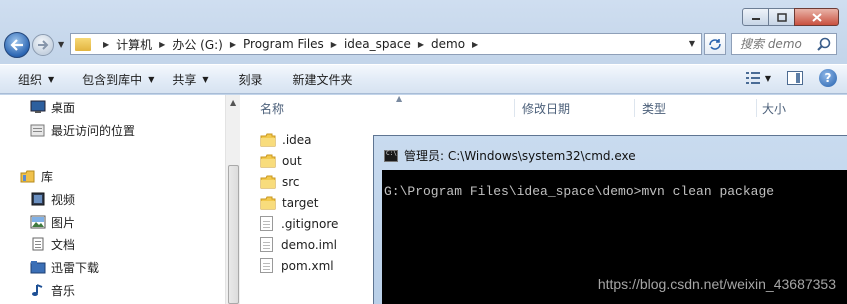 The height and width of the screenshot is (304, 847). Describe the element at coordinates (184, 79) in the screenshot. I see `share-label: 共享` at that location.